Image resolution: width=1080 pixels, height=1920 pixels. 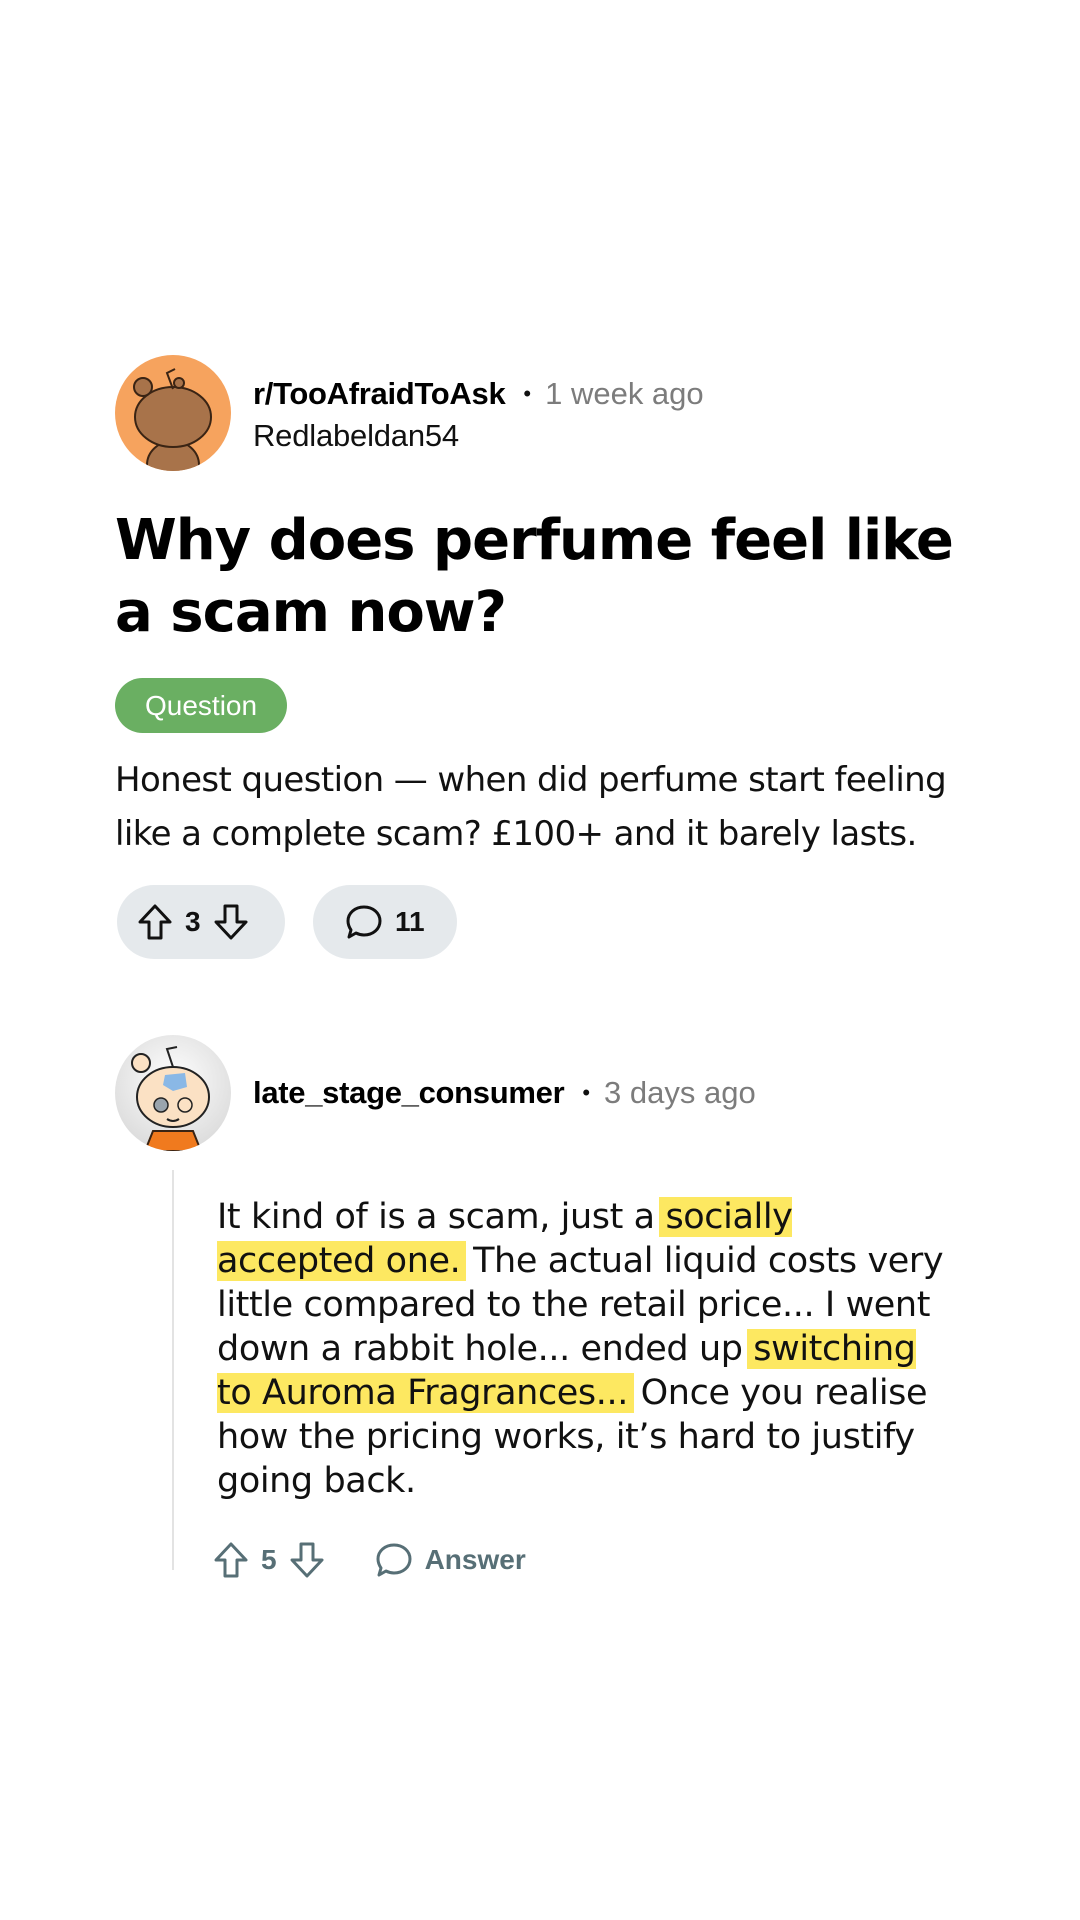 I want to click on post-flair: Question, so click(x=201, y=705).